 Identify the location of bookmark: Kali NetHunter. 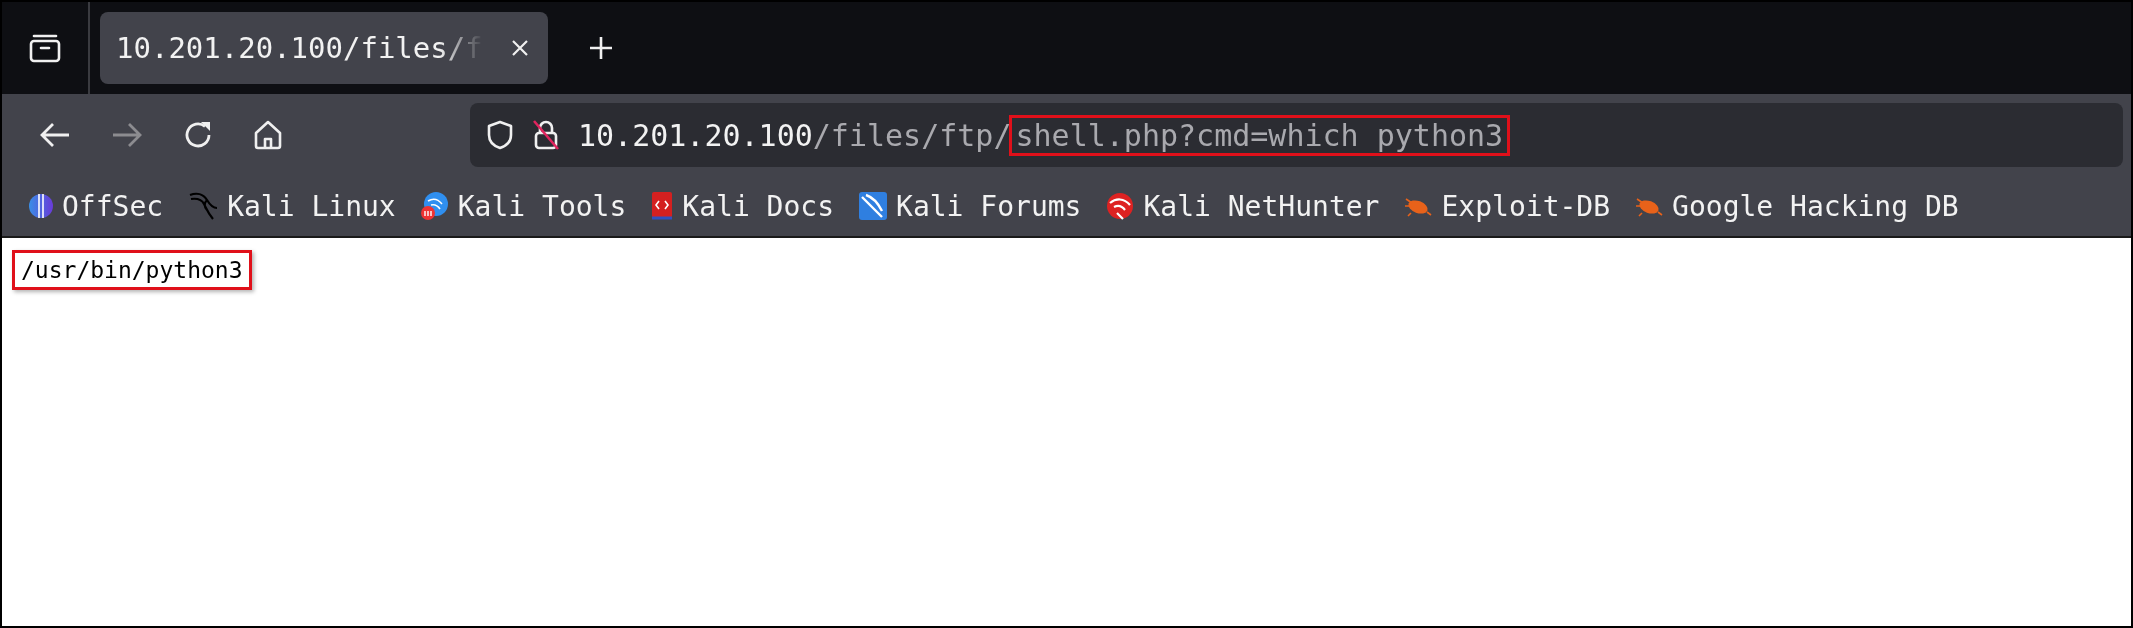
(1242, 206).